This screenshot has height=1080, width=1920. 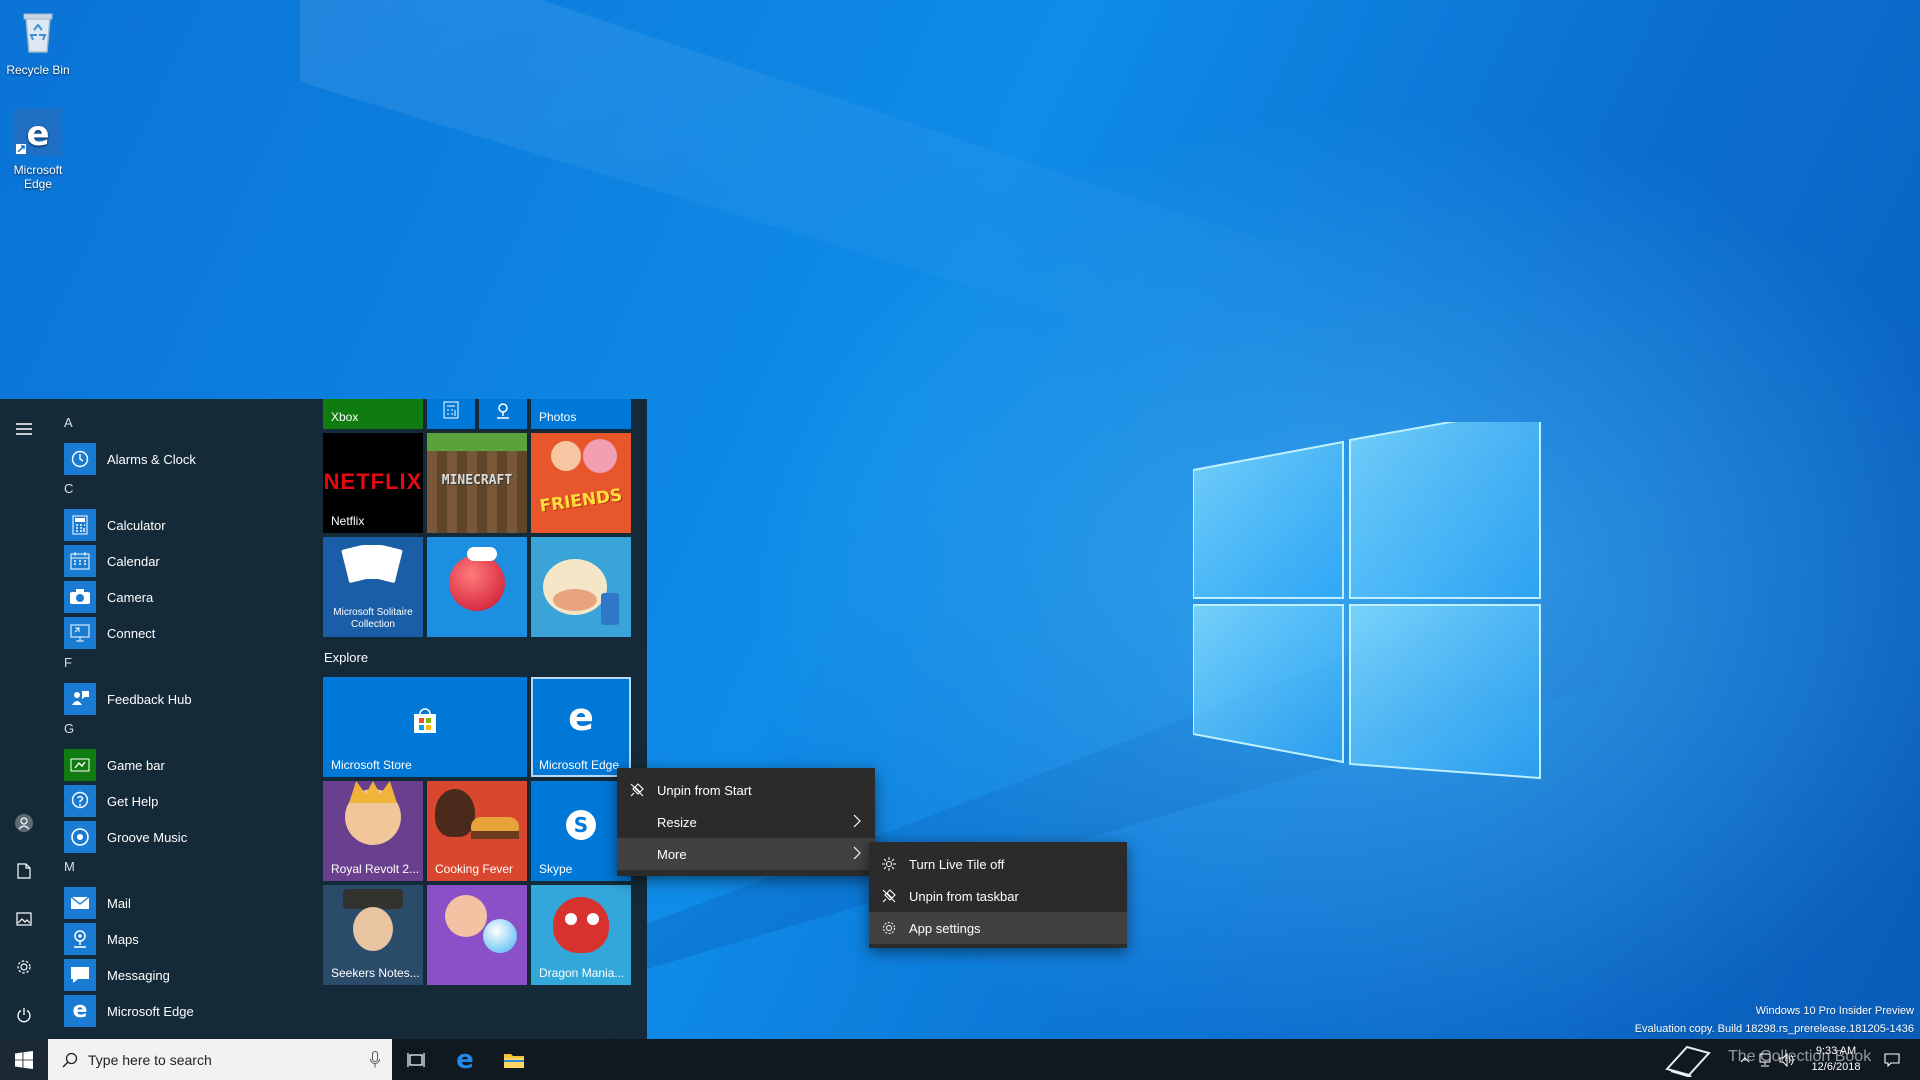 I want to click on app-list-letter-f: F, so click(x=68, y=662).